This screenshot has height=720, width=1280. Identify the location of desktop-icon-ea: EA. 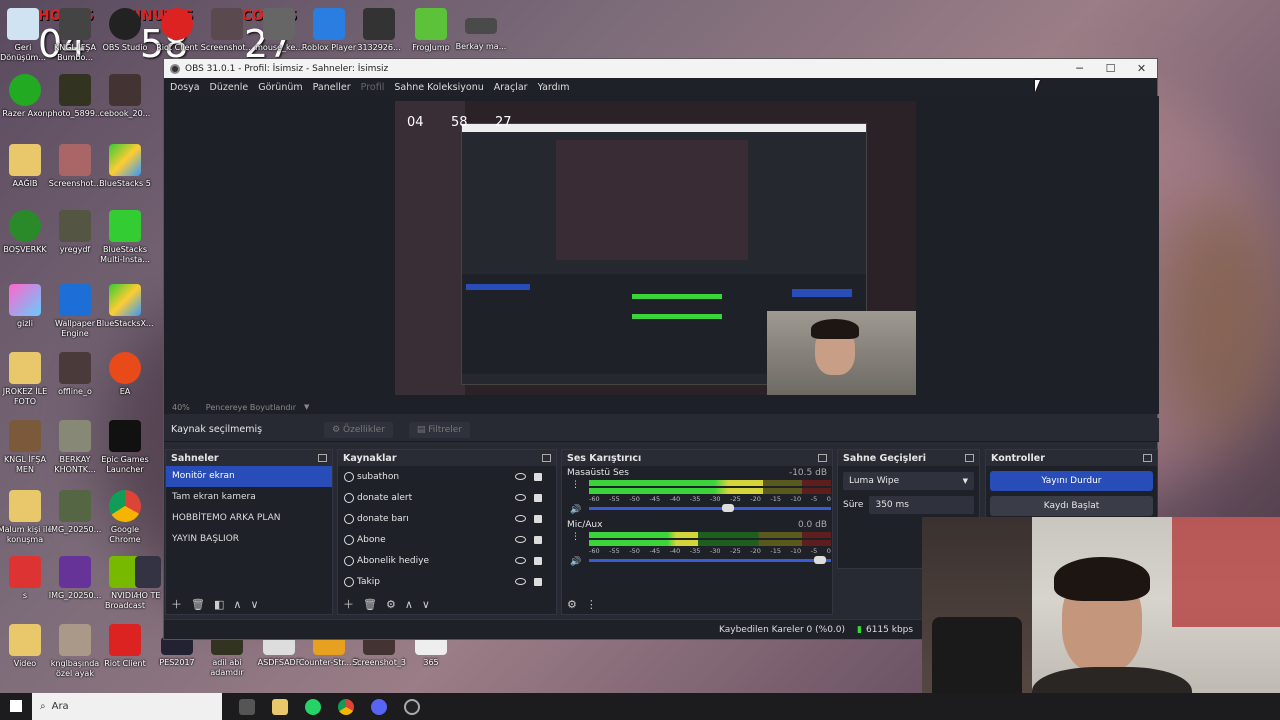
(125, 374).